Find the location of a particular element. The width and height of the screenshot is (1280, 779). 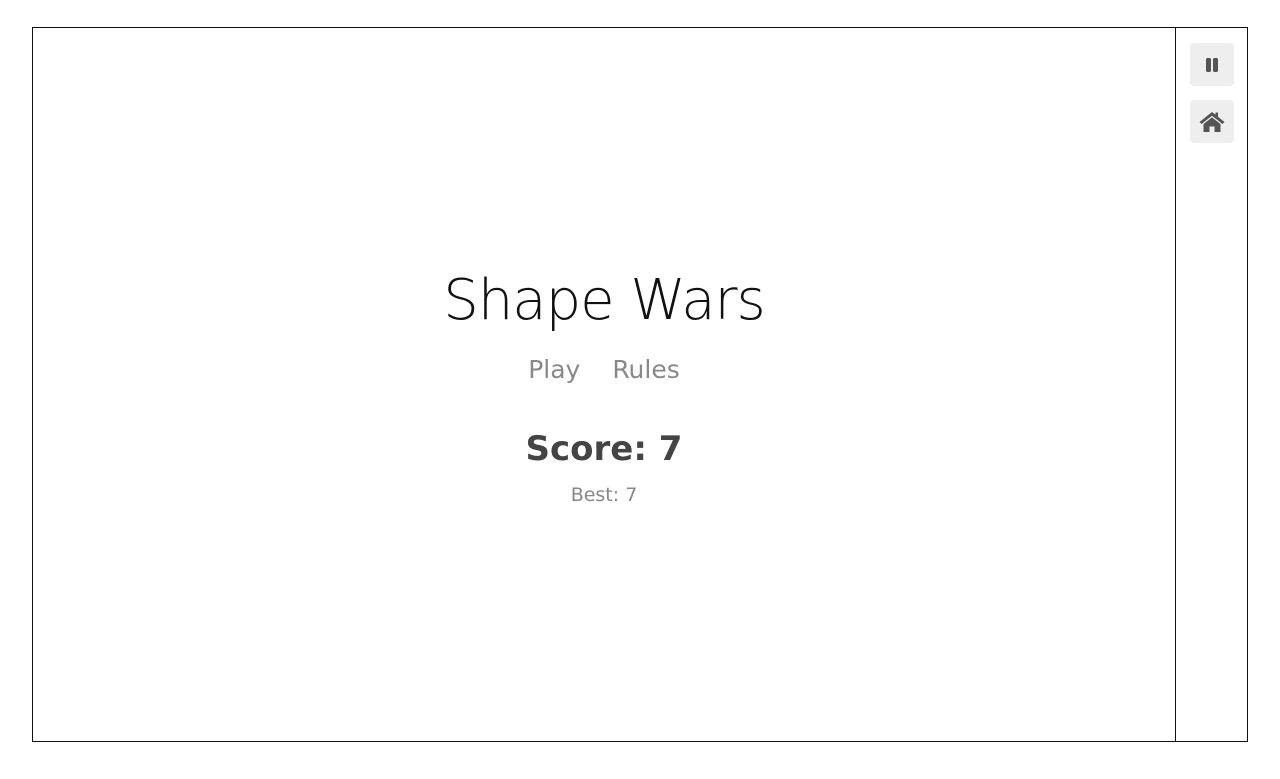

play-button: Play is located at coordinates (554, 369).